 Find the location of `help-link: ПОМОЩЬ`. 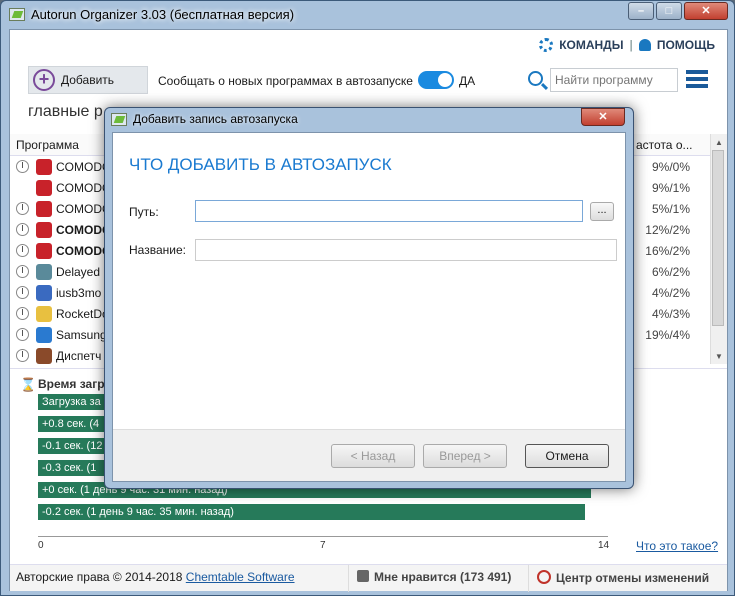

help-link: ПОМОЩЬ is located at coordinates (686, 45).